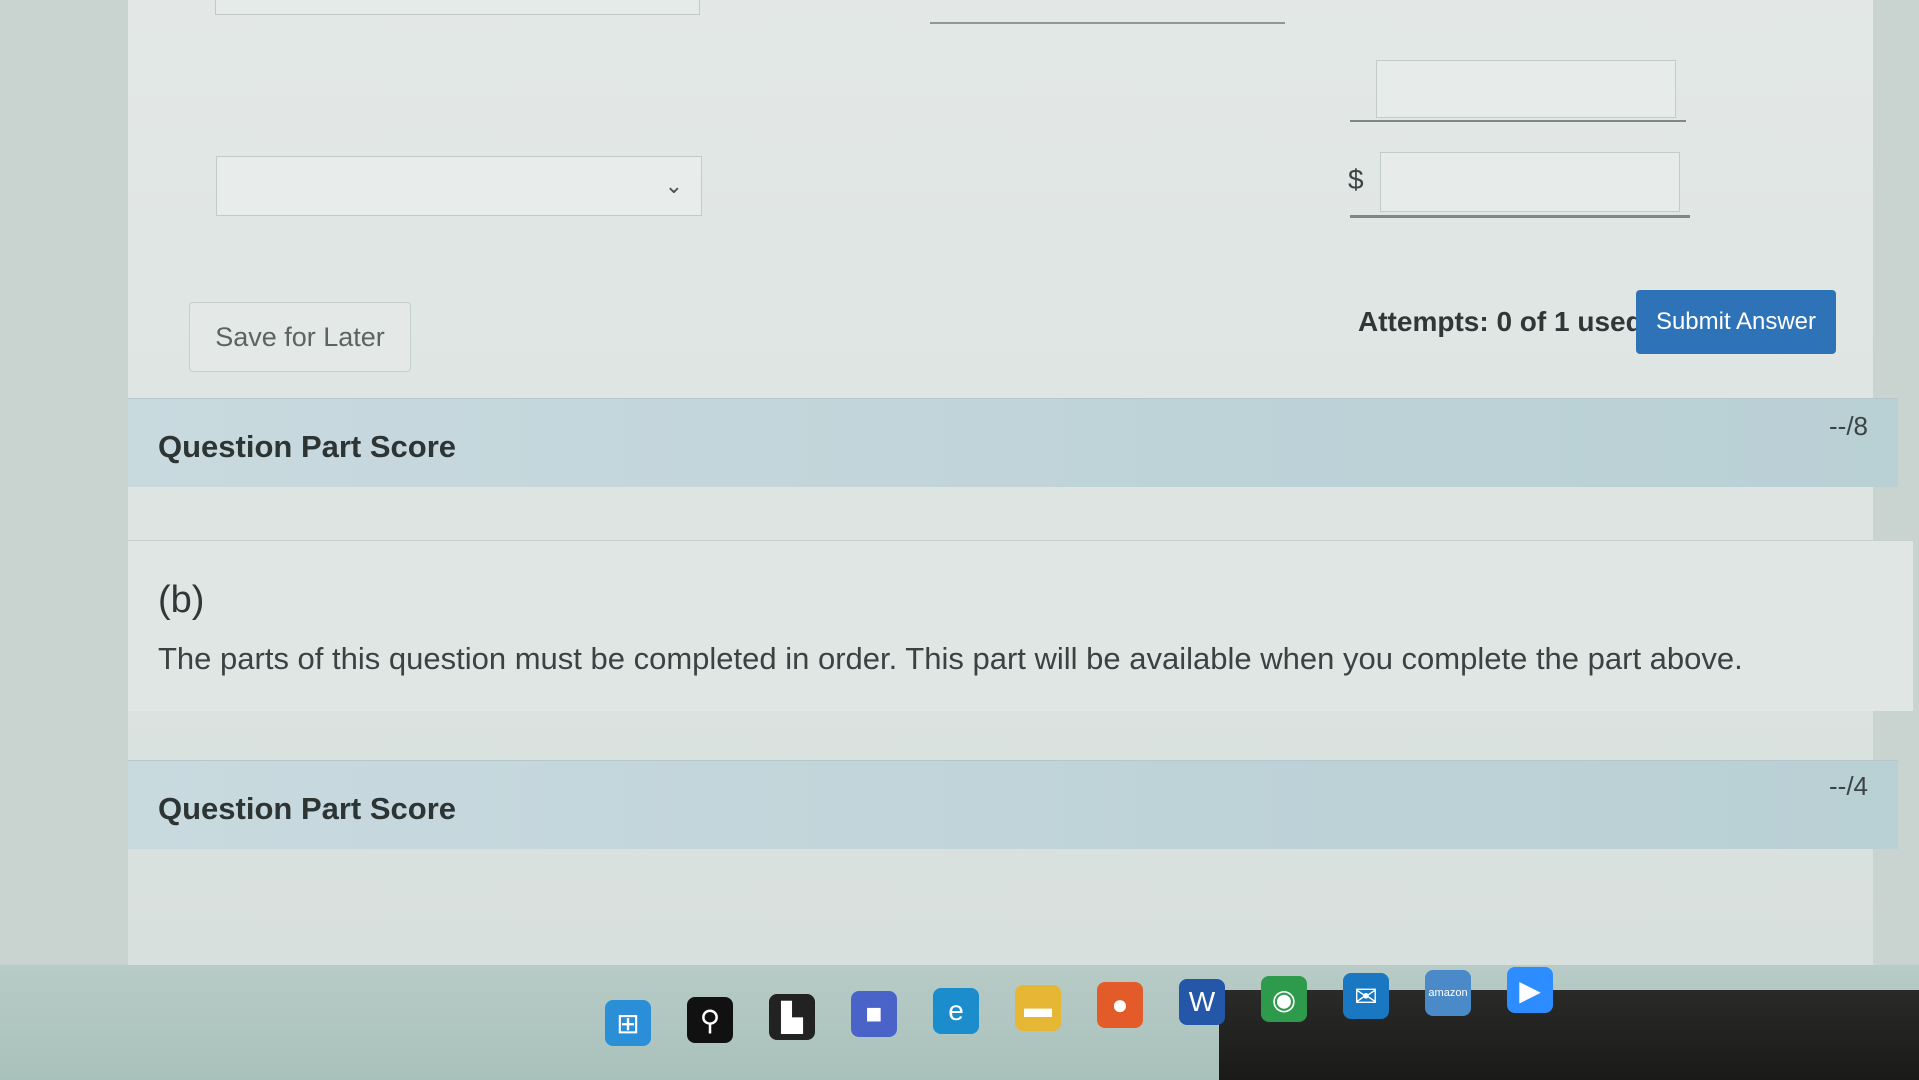 This screenshot has width=1919, height=1080. I want to click on score-value: --/4, so click(1848, 786).